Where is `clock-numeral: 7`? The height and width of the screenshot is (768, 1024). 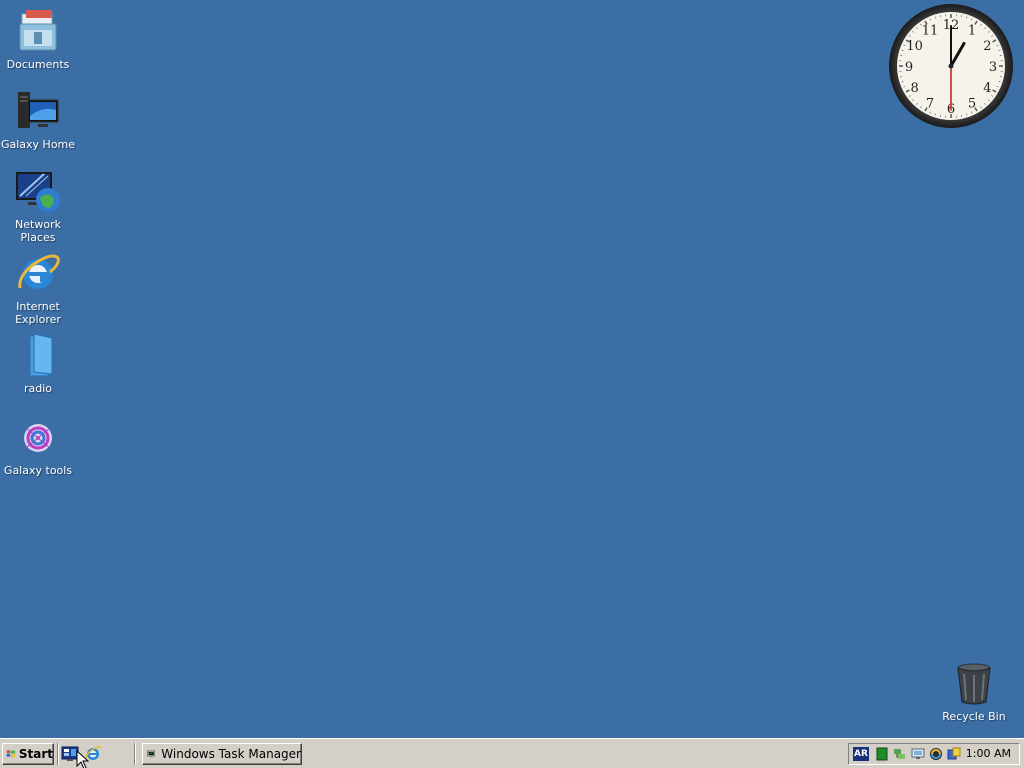
clock-numeral: 7 is located at coordinates (930, 103).